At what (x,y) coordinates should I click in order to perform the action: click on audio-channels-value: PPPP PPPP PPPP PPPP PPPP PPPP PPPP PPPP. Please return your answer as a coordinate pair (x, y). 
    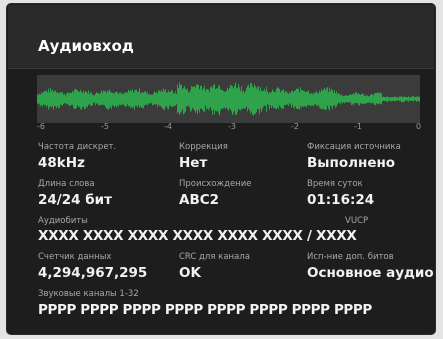
    Looking at the image, I should click on (205, 310).